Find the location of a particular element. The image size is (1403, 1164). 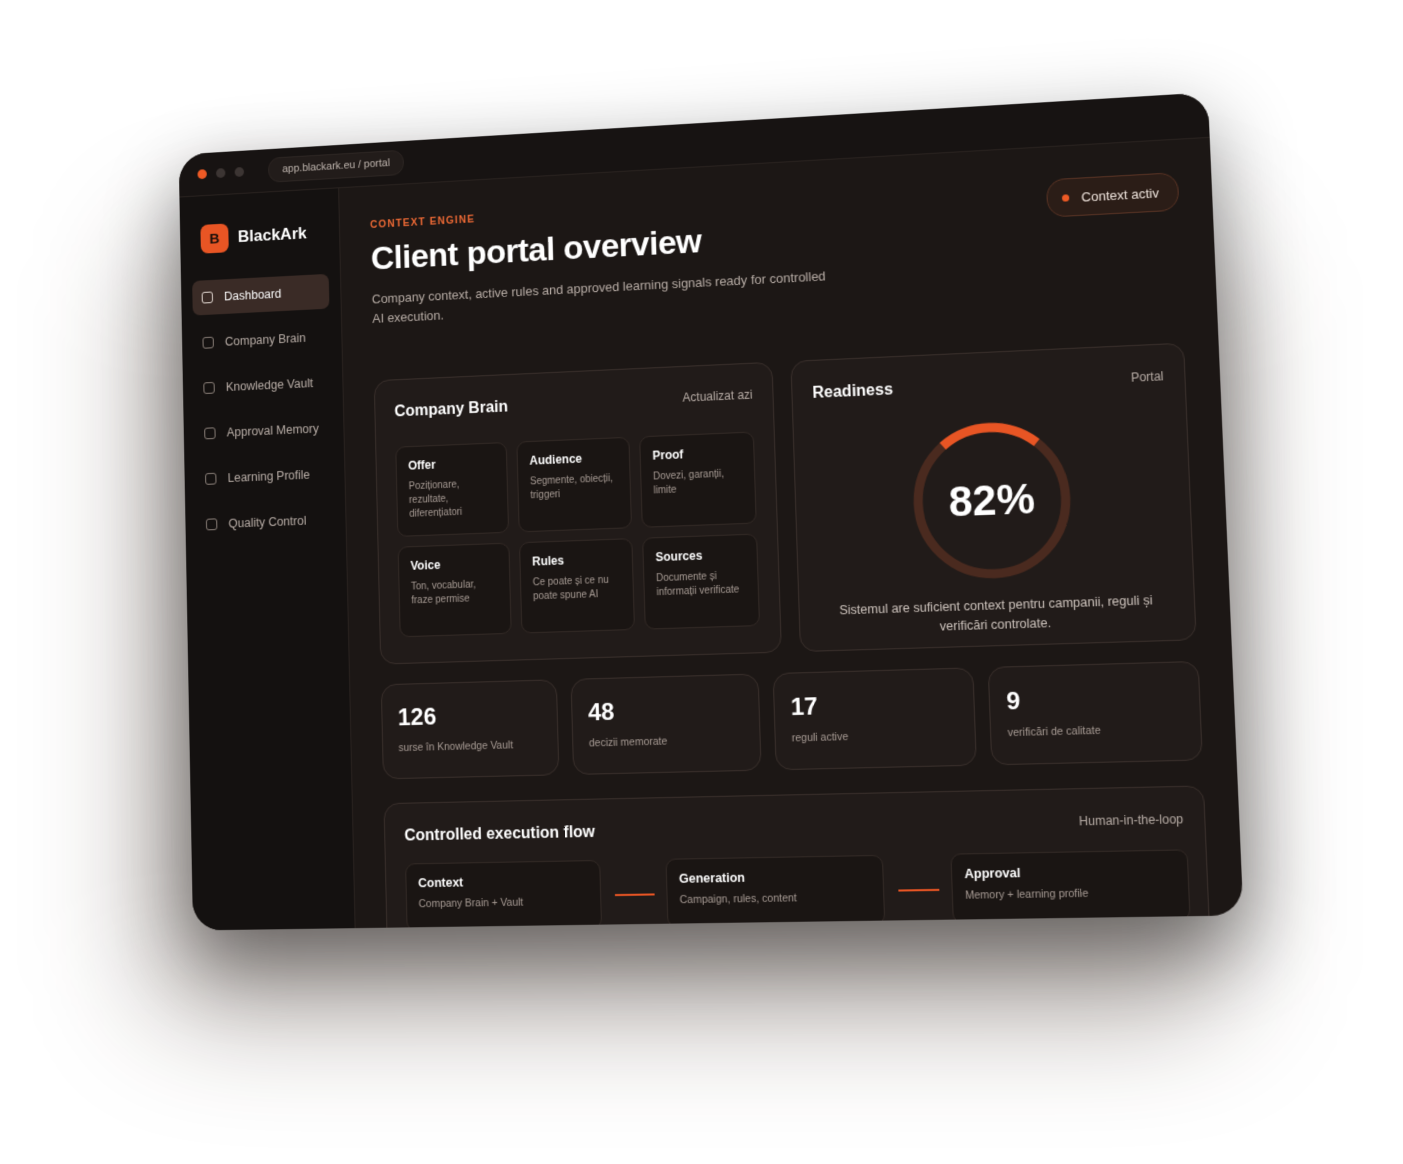

flow-step-approval: Approval Memory + learning profile is located at coordinates (1070, 886).